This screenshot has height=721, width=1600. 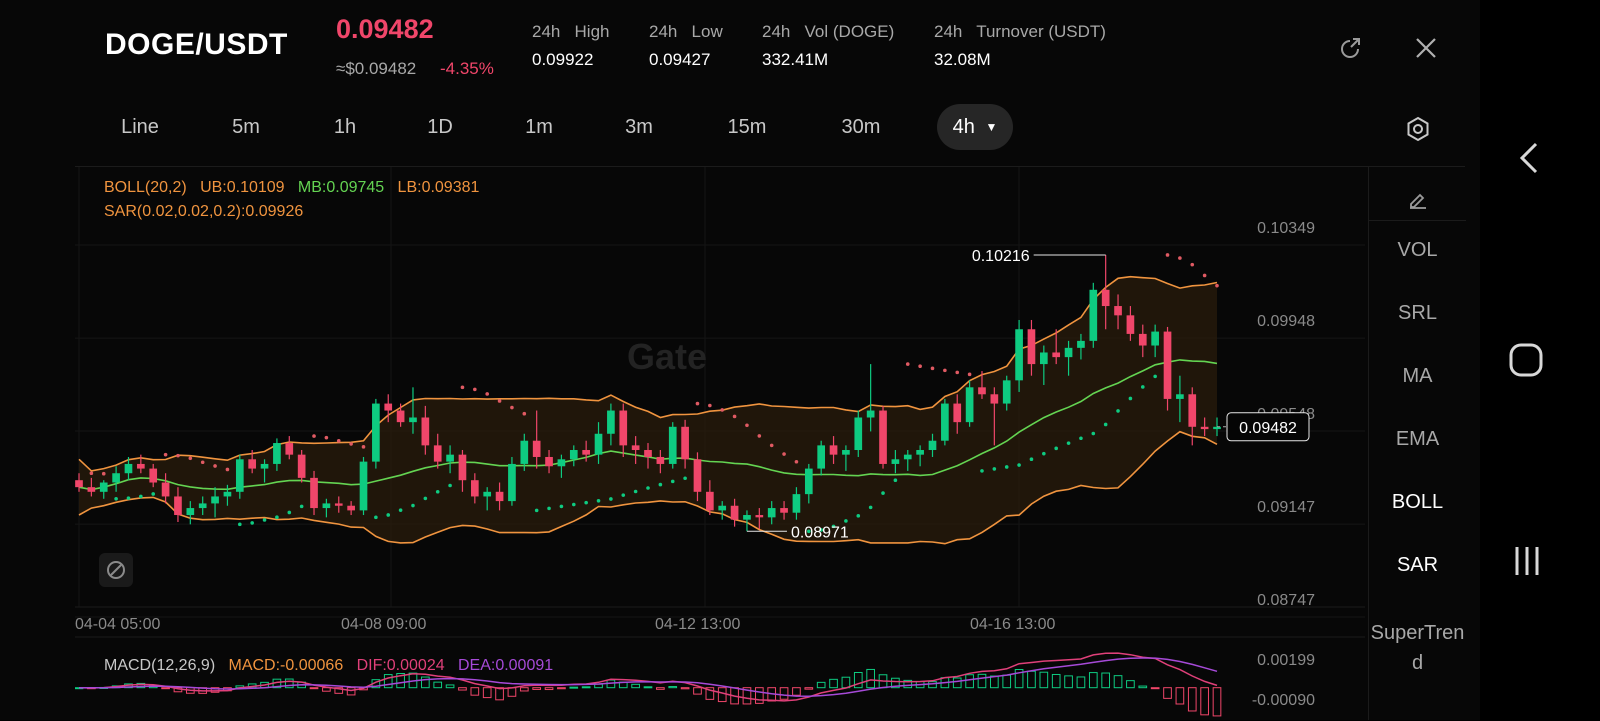 I want to click on edit-button, so click(x=1417, y=198).